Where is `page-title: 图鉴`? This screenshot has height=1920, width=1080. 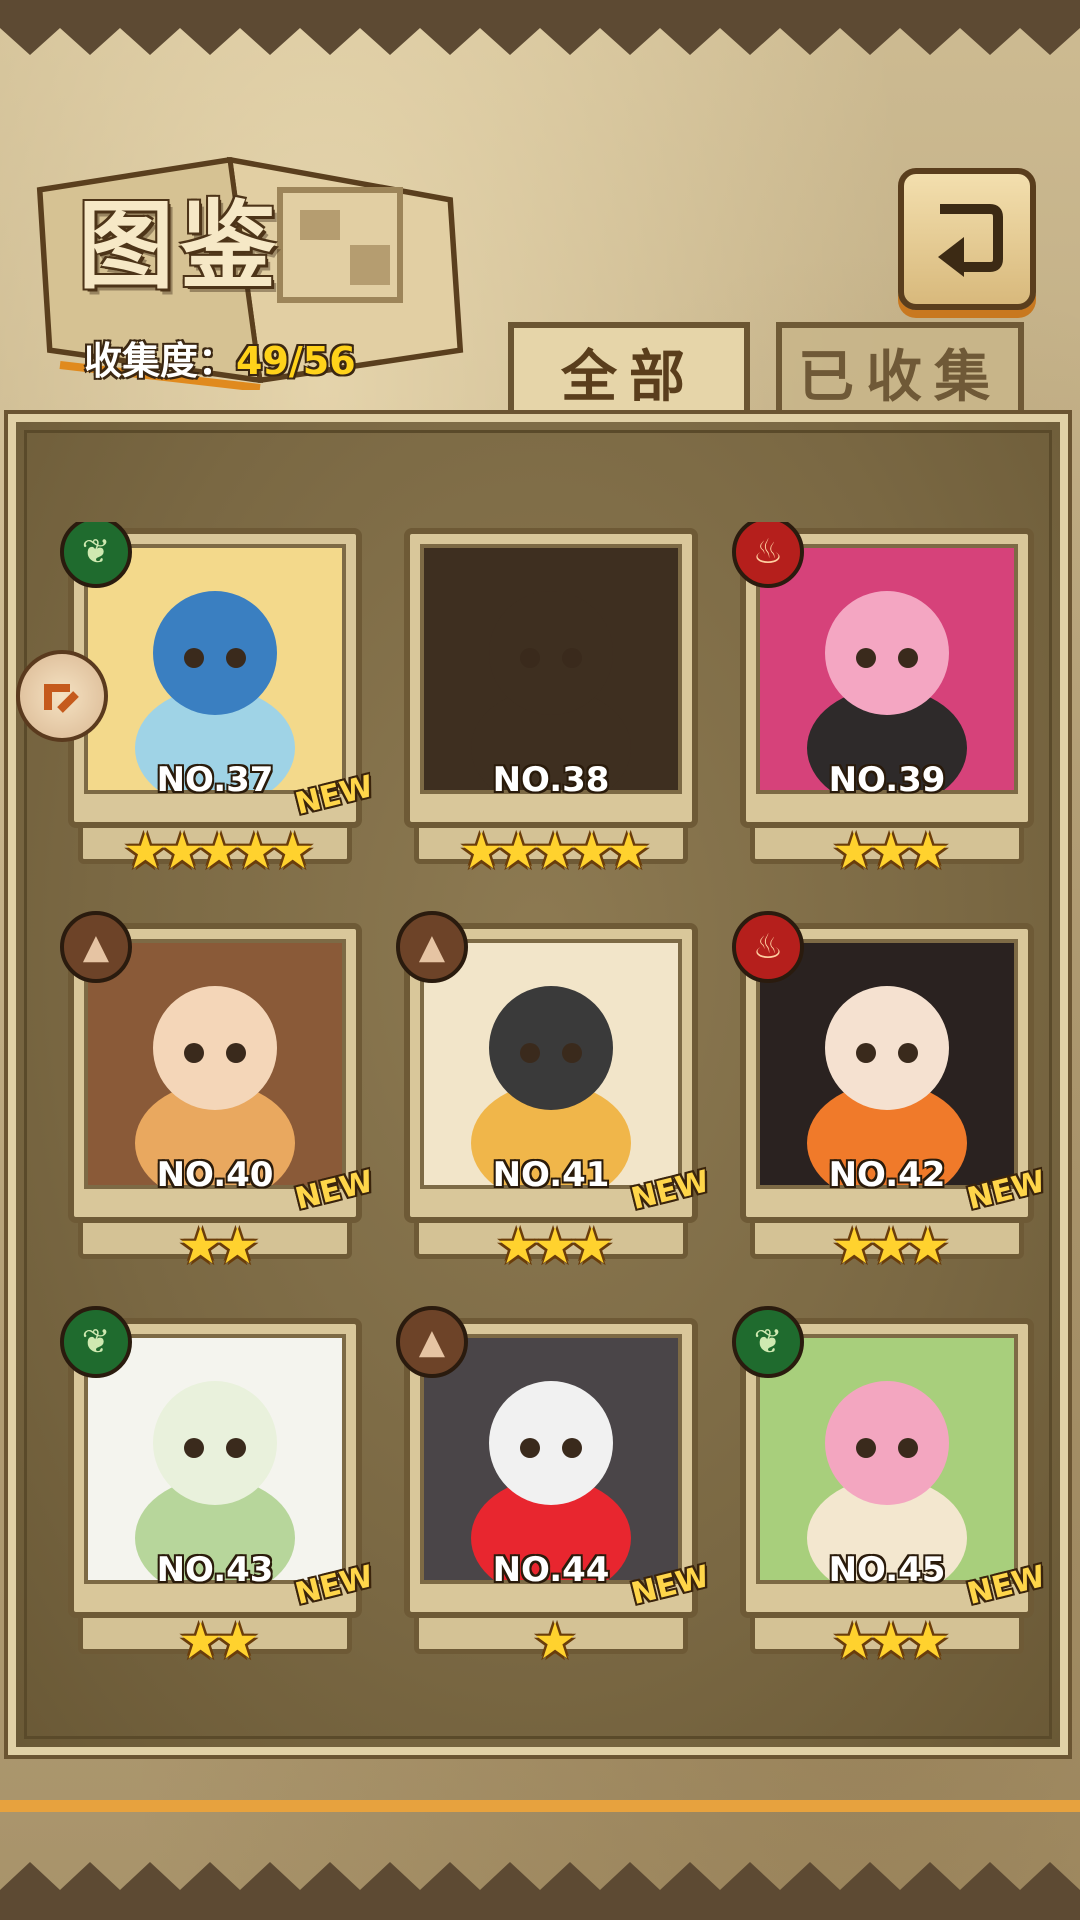
page-title: 图鉴 is located at coordinates (180, 245).